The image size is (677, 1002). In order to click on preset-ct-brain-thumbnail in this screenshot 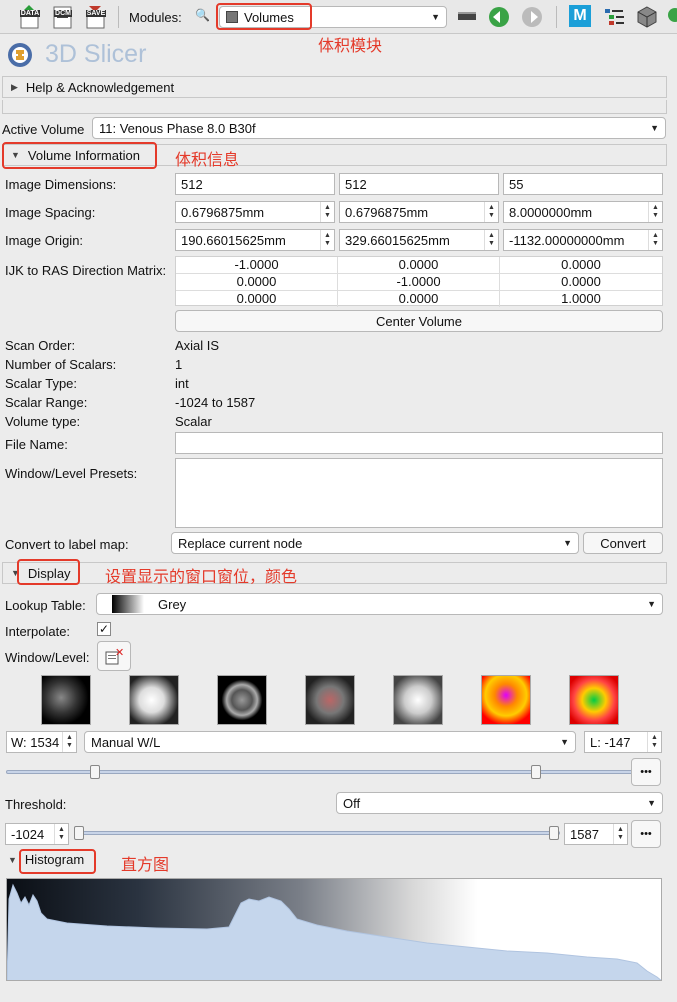, I will do `click(242, 700)`.